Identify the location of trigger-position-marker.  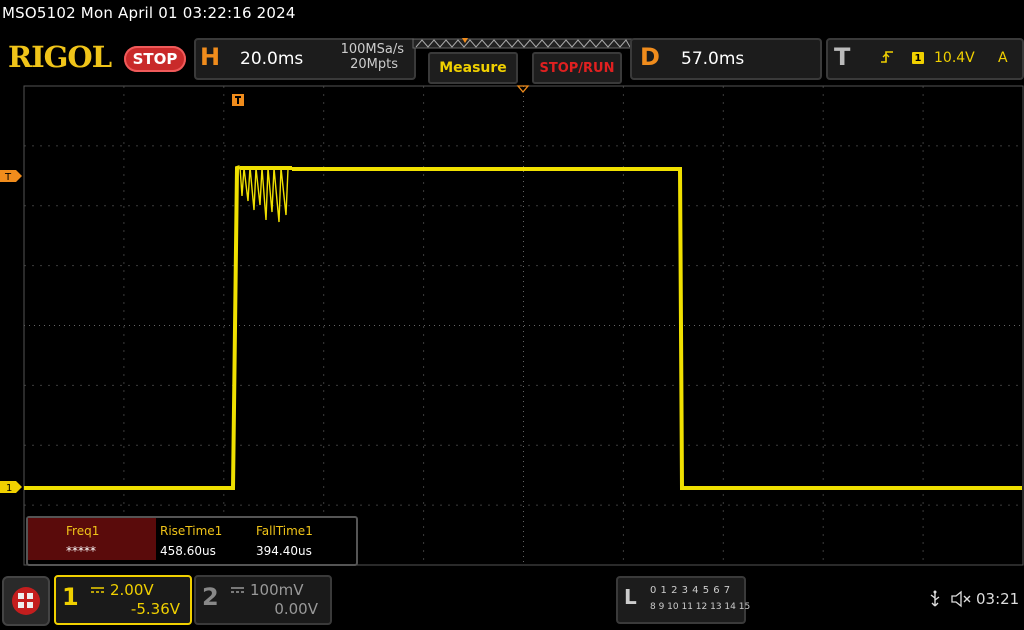
(238, 100).